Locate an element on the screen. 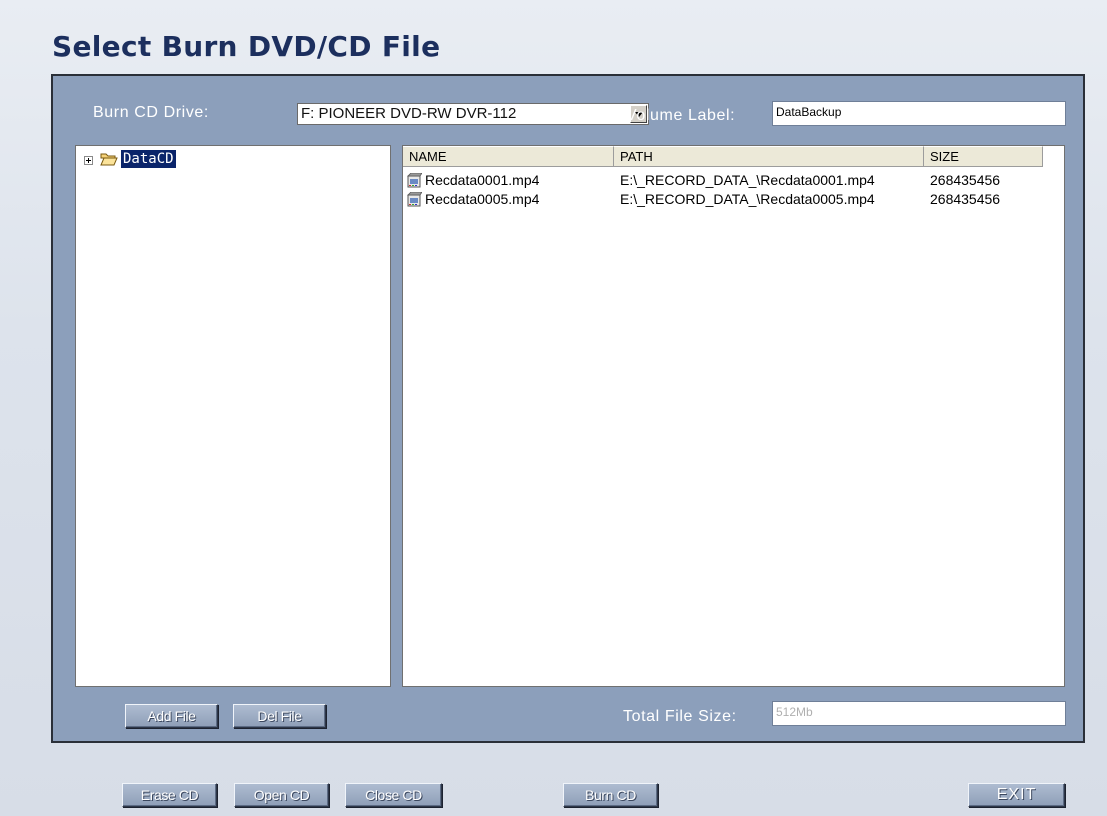 The width and height of the screenshot is (1107, 816). exit-button: EXIT is located at coordinates (1016, 795).